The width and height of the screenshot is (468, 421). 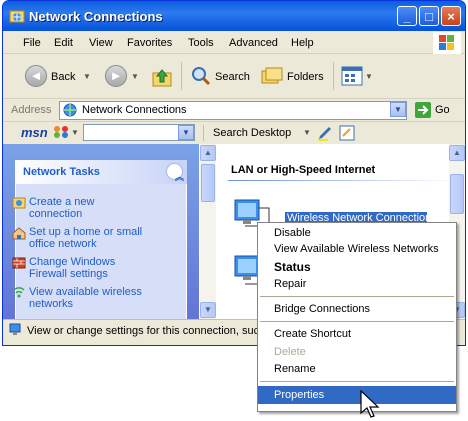 I want to click on back-button: ◄, so click(x=36, y=76).